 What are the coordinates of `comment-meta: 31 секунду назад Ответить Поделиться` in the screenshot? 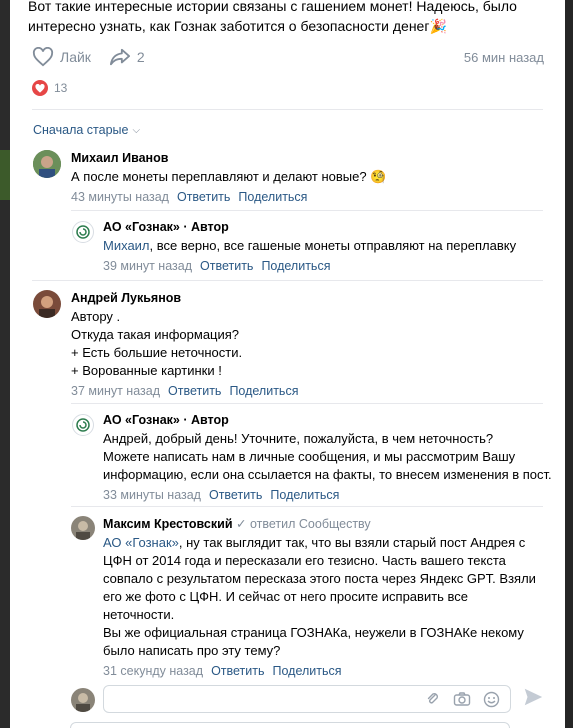 It's located at (328, 671).